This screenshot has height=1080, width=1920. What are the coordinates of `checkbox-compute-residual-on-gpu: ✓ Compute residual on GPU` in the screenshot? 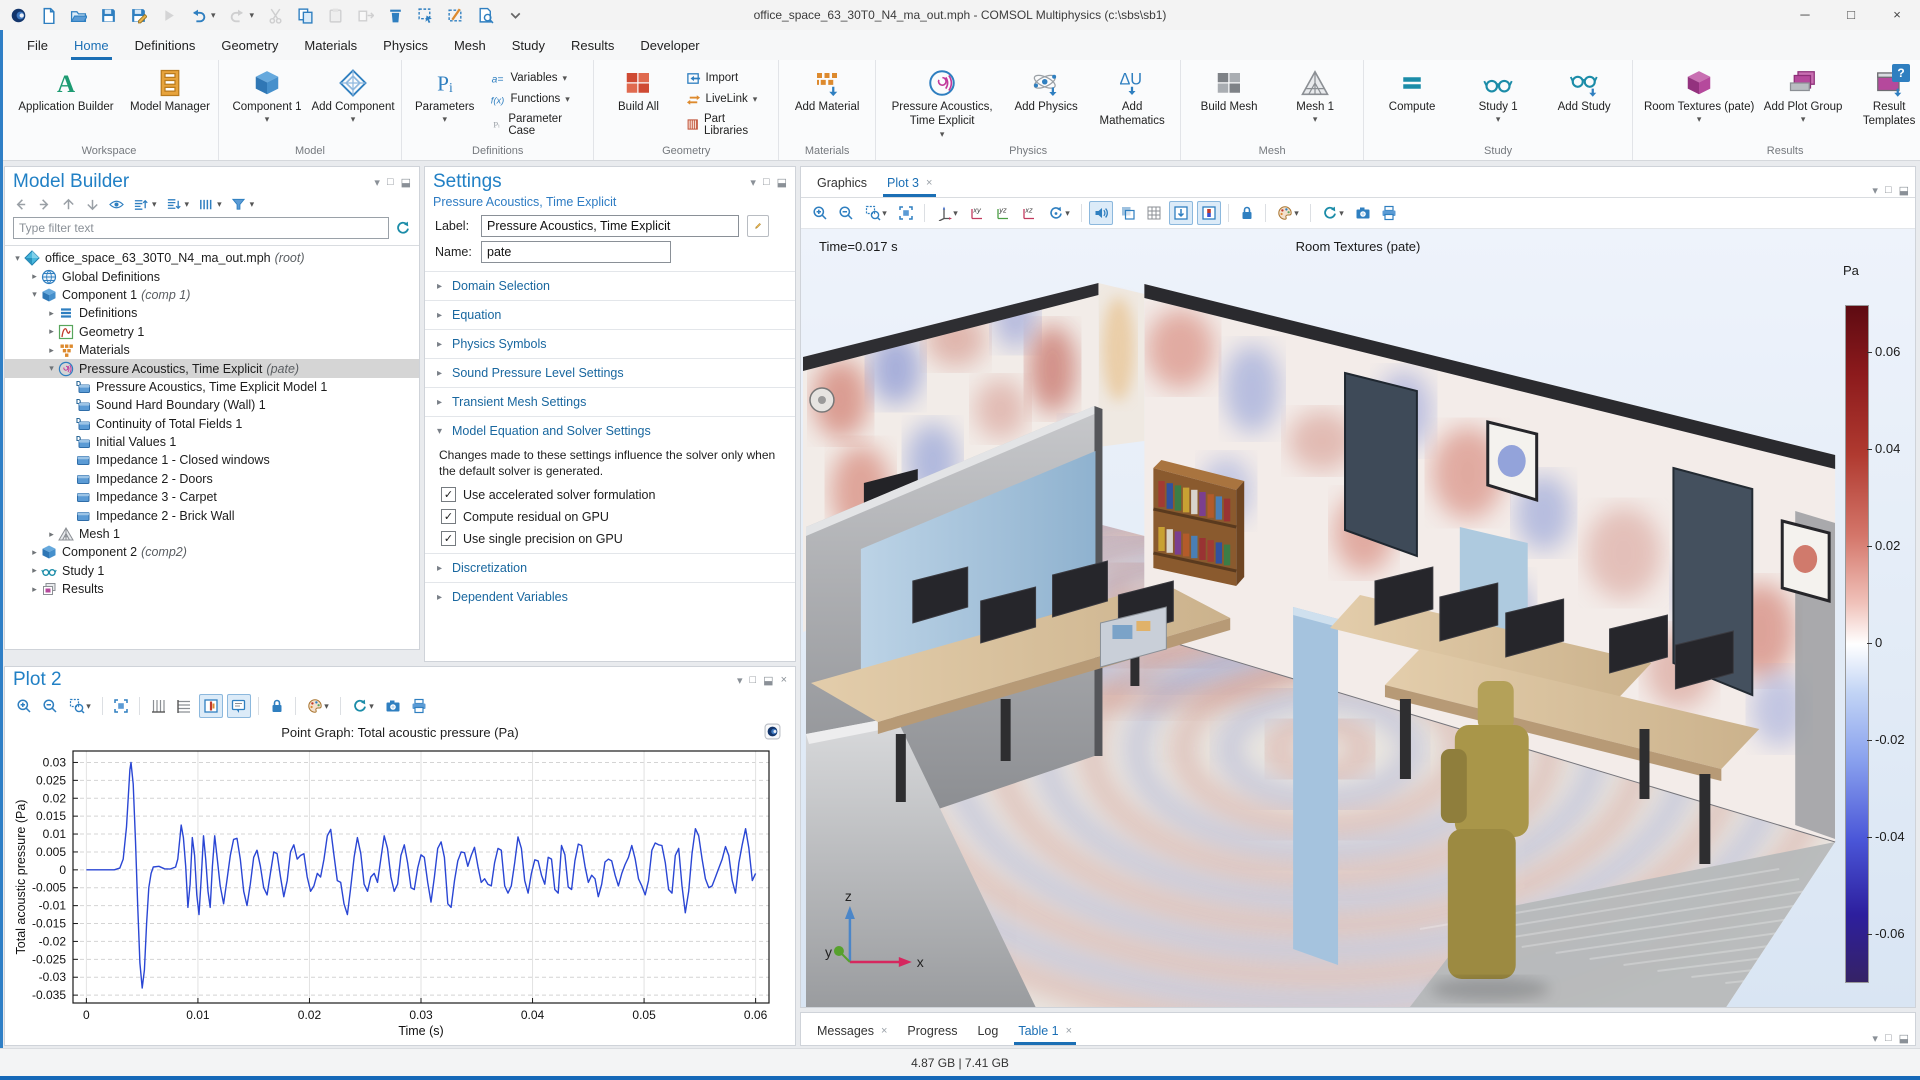 It's located at (610, 517).